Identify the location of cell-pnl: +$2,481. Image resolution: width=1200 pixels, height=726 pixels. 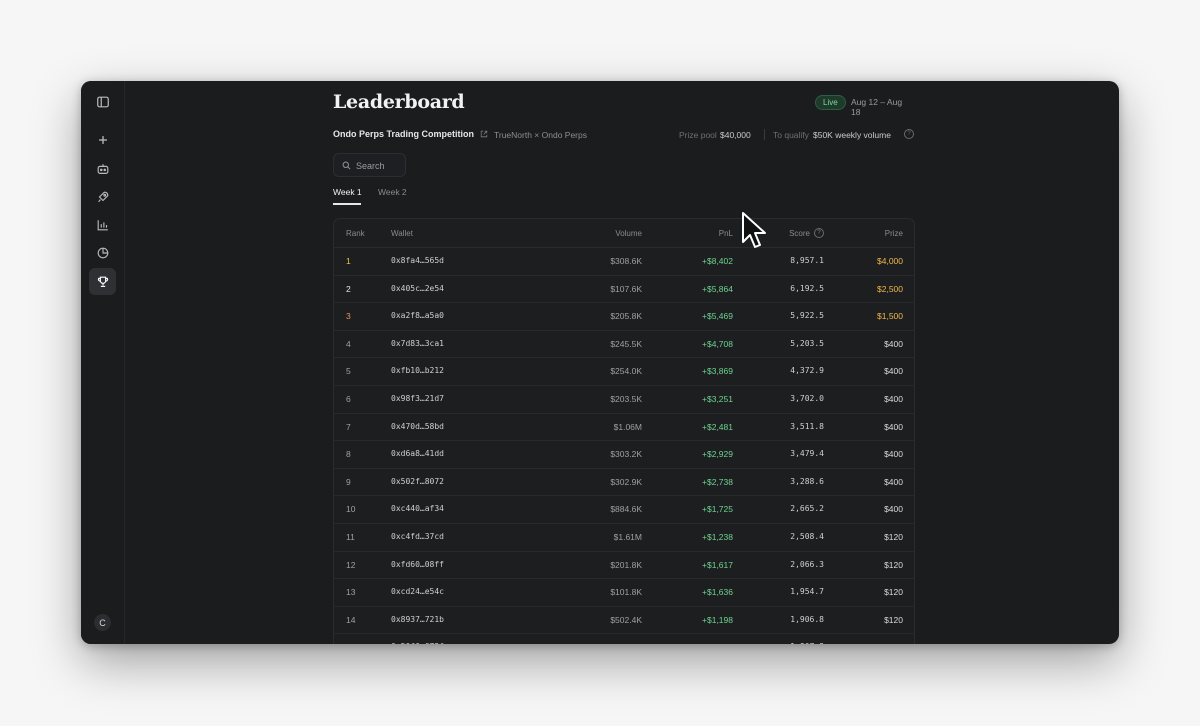
(717, 426).